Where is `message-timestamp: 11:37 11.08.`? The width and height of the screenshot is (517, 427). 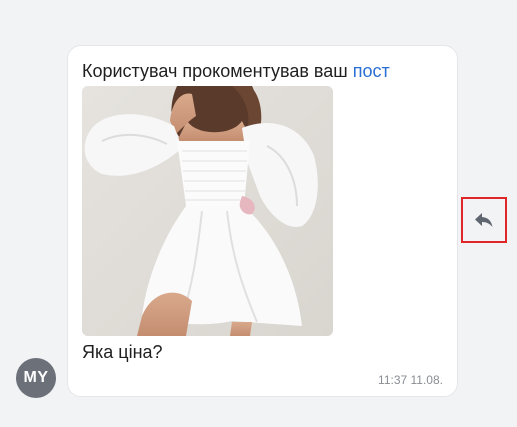
message-timestamp: 11:37 11.08. is located at coordinates (410, 380).